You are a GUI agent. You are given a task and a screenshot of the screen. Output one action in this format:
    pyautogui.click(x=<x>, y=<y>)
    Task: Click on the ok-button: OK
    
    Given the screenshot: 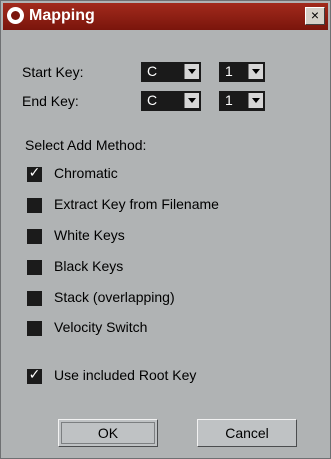 What is the action you would take?
    pyautogui.click(x=108, y=433)
    